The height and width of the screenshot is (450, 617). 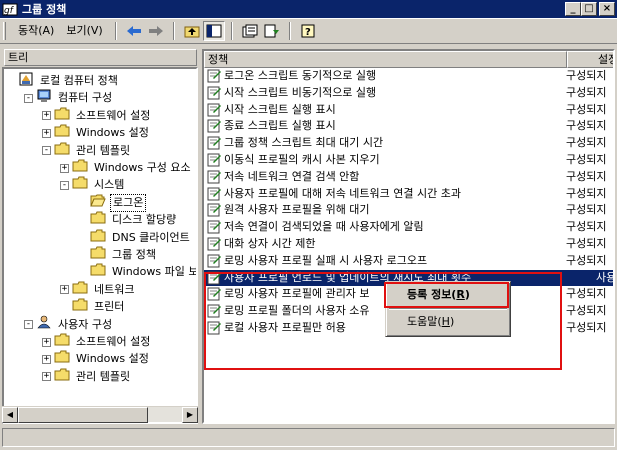 I want to click on back-icon, so click(x=134, y=31).